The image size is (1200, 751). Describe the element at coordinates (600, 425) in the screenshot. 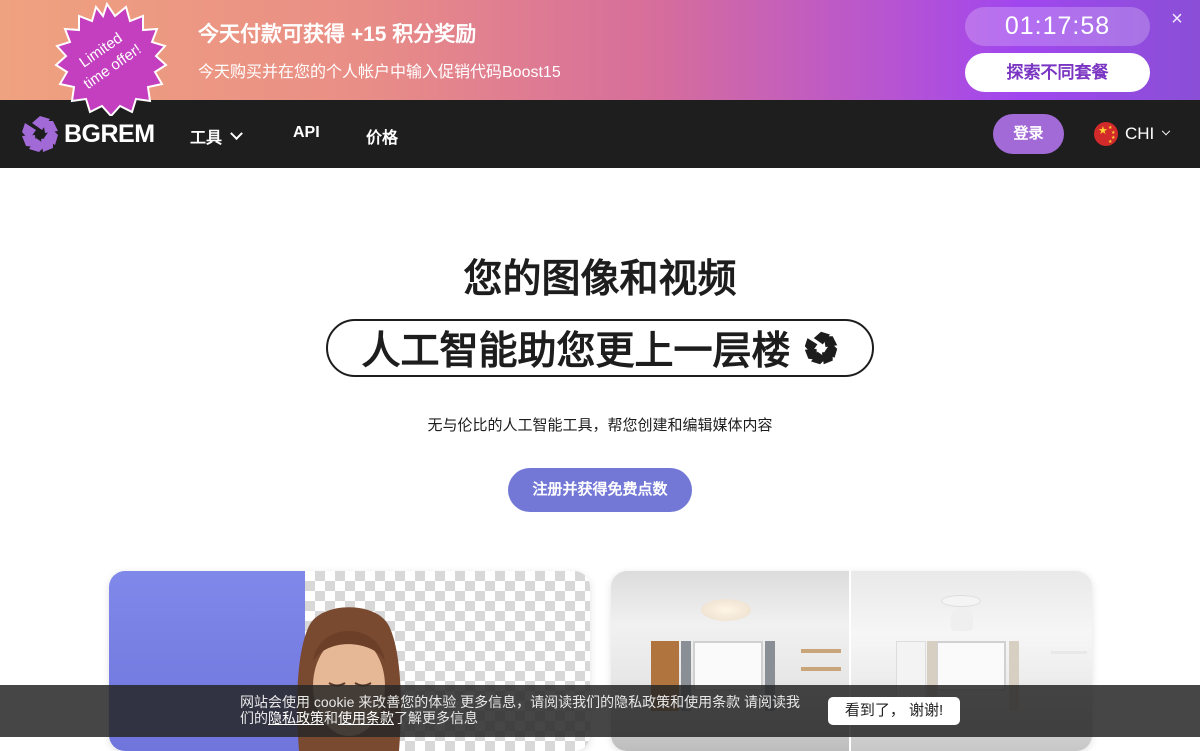

I see `hero-subtitle: 无与伦比的人工智能工具，帮您创建和编辑媒体内容` at that location.